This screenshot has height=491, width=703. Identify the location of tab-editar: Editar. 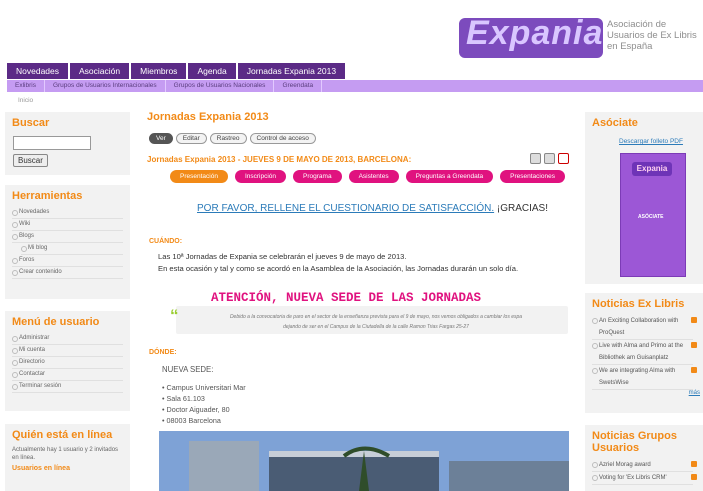
(191, 138).